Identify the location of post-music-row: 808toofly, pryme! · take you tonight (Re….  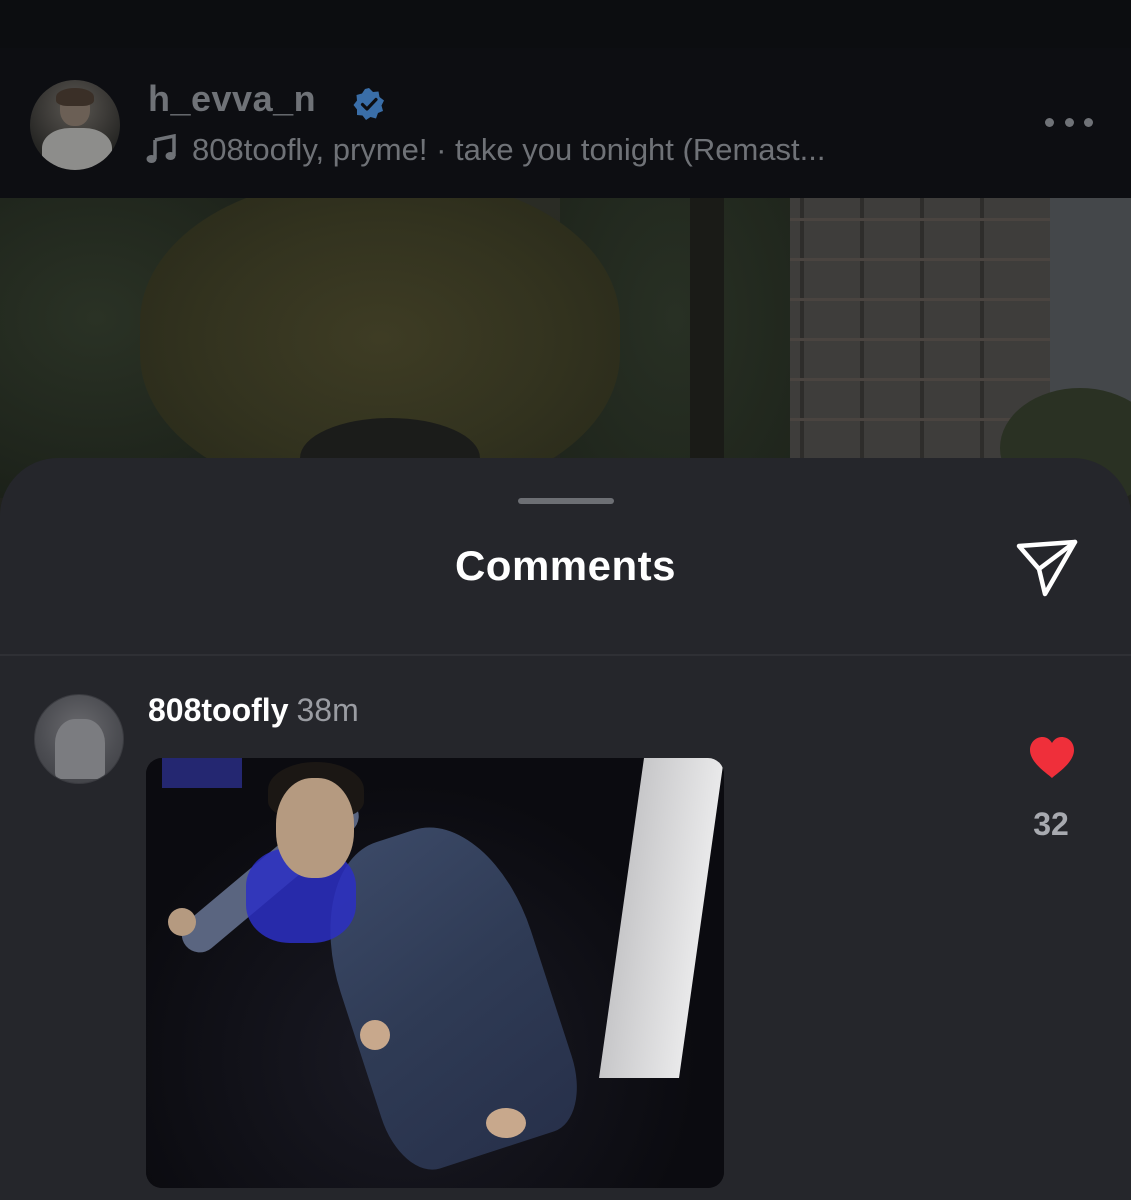
(486, 150).